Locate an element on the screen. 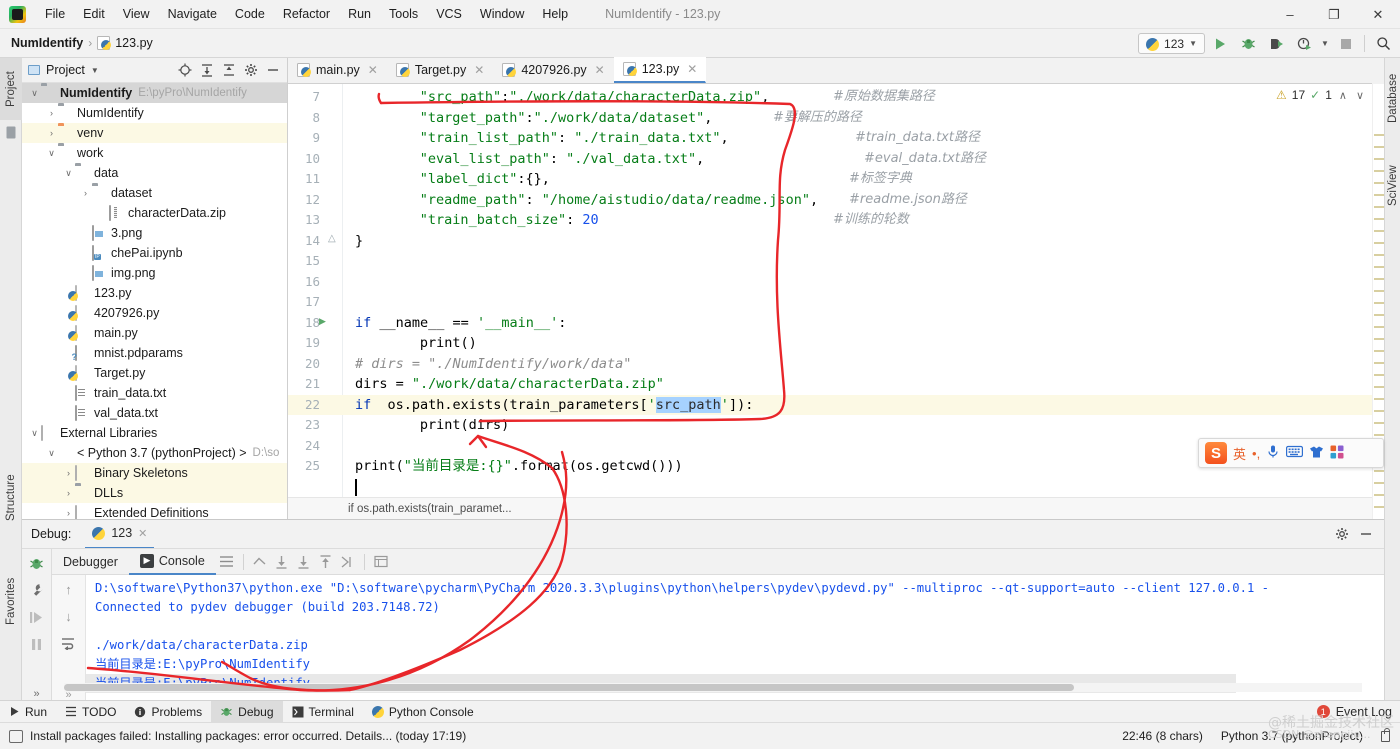  ime-language-toggle: 英 is located at coordinates (1239, 453).